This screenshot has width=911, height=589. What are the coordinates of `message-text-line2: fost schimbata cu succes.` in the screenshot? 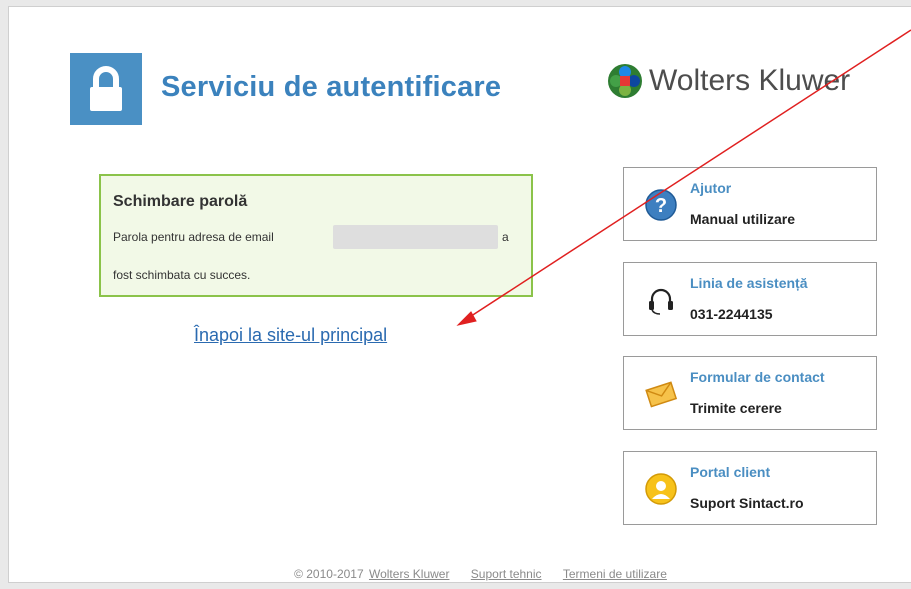 It's located at (182, 275).